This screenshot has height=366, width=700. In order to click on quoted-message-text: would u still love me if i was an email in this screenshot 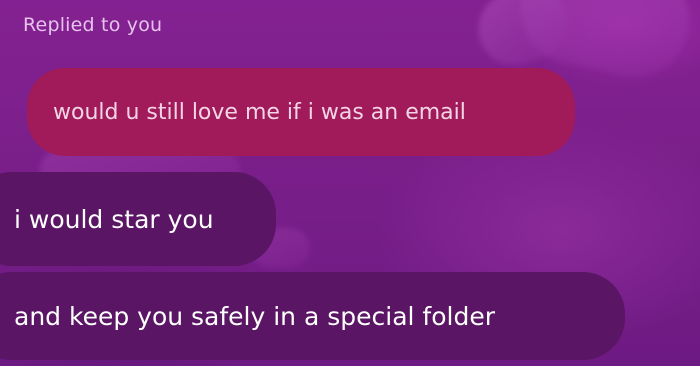, I will do `click(259, 112)`.